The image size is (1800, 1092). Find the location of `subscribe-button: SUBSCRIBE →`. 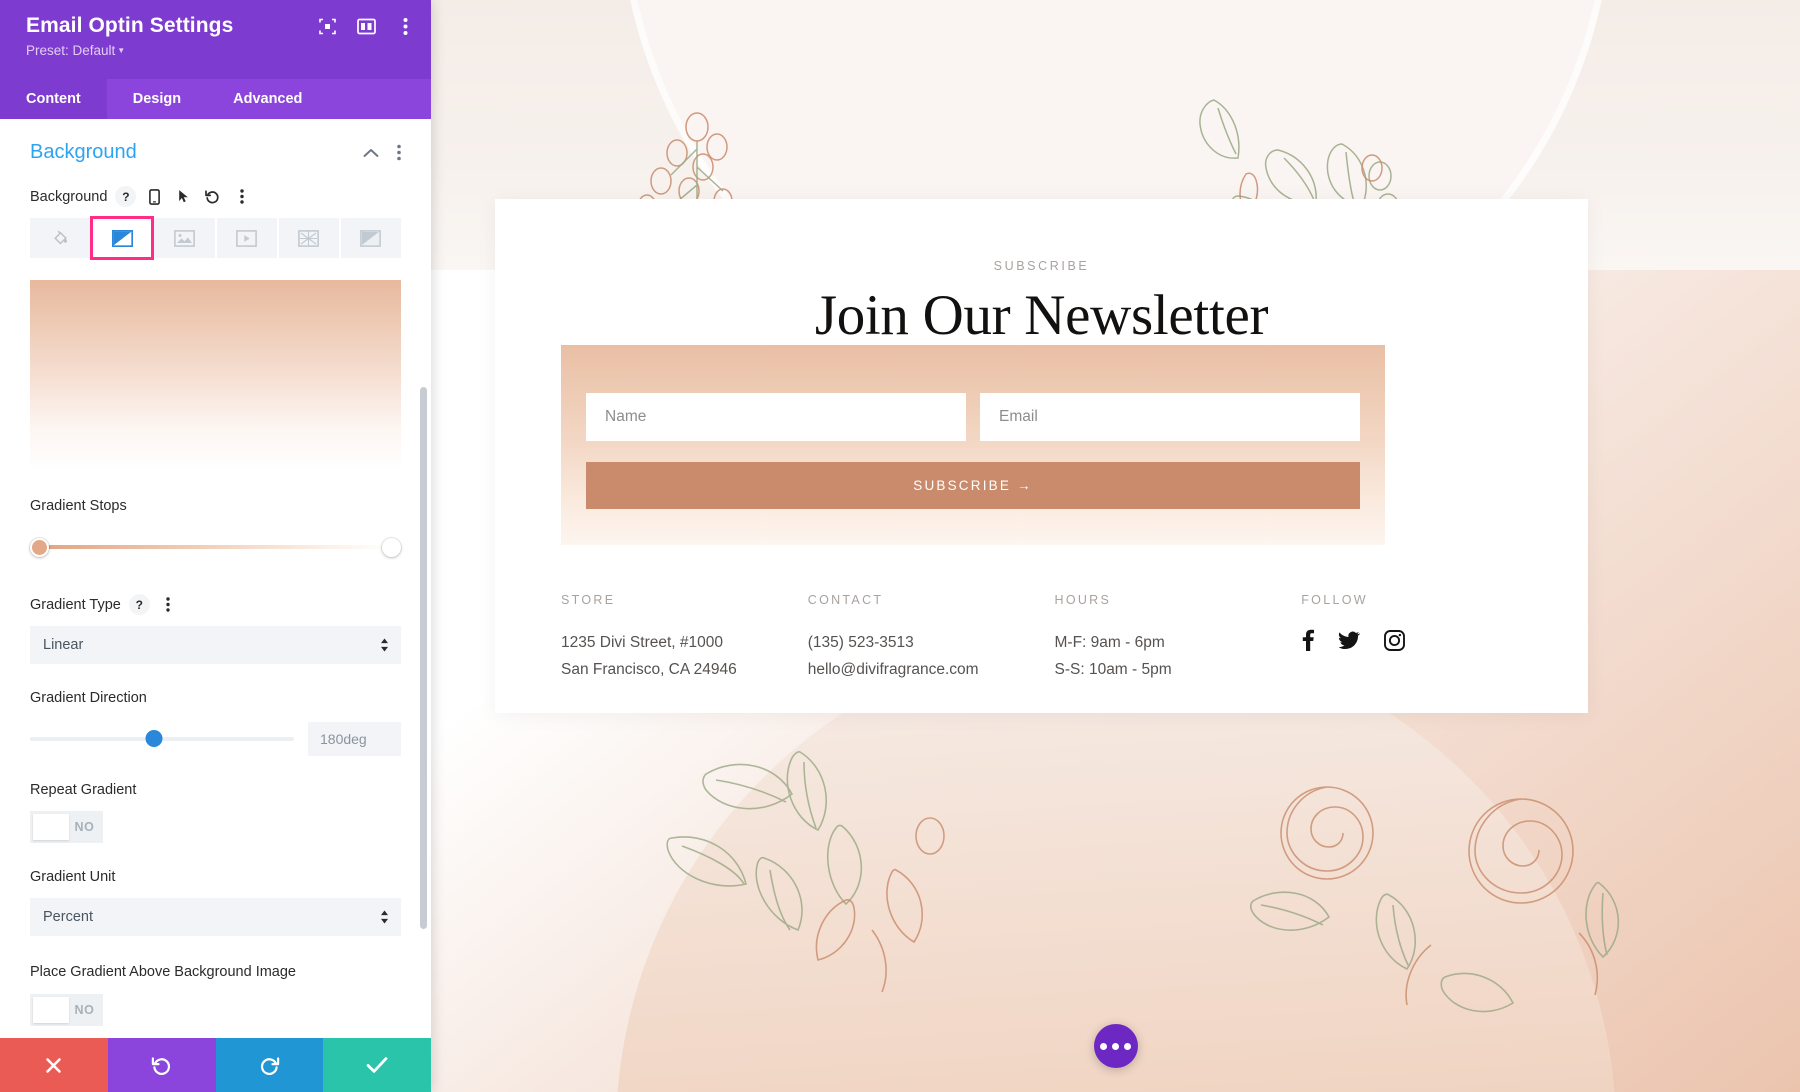

subscribe-button: SUBSCRIBE → is located at coordinates (973, 485).